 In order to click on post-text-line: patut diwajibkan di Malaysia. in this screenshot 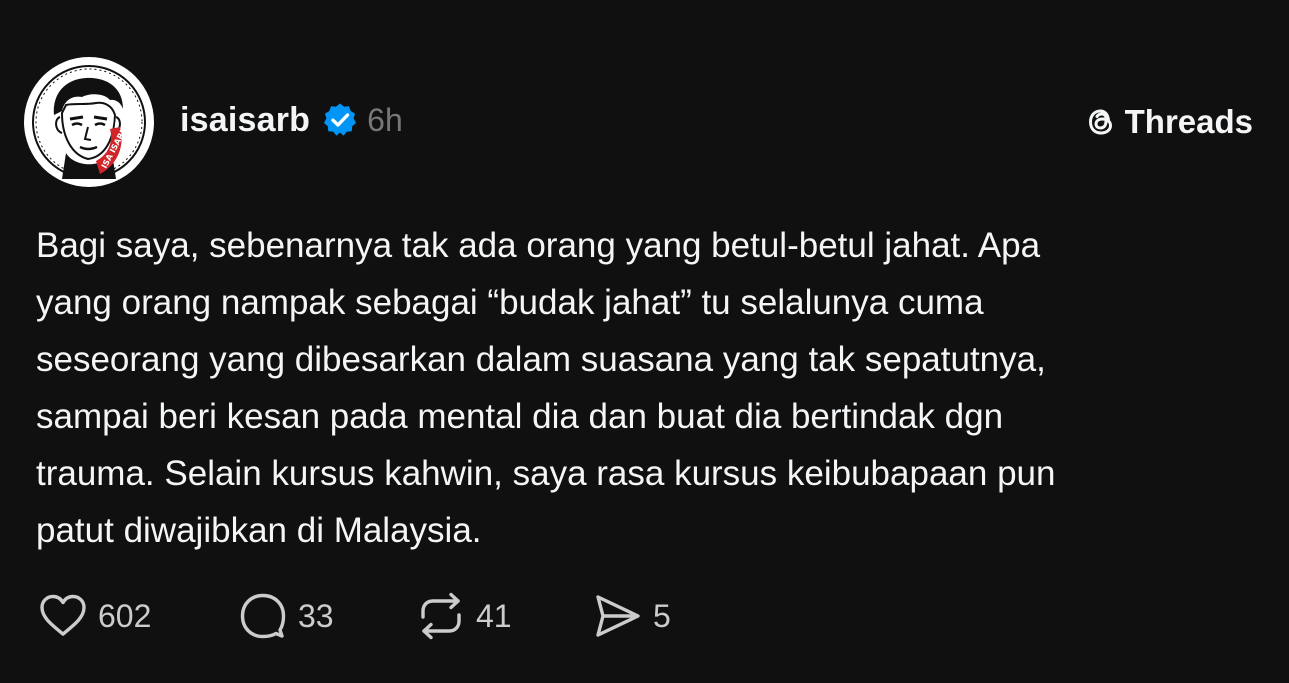, I will do `click(259, 530)`.